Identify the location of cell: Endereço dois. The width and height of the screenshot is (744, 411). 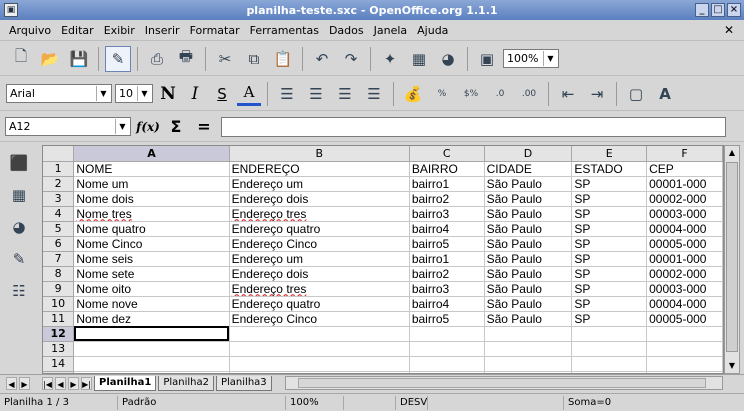
(319, 274).